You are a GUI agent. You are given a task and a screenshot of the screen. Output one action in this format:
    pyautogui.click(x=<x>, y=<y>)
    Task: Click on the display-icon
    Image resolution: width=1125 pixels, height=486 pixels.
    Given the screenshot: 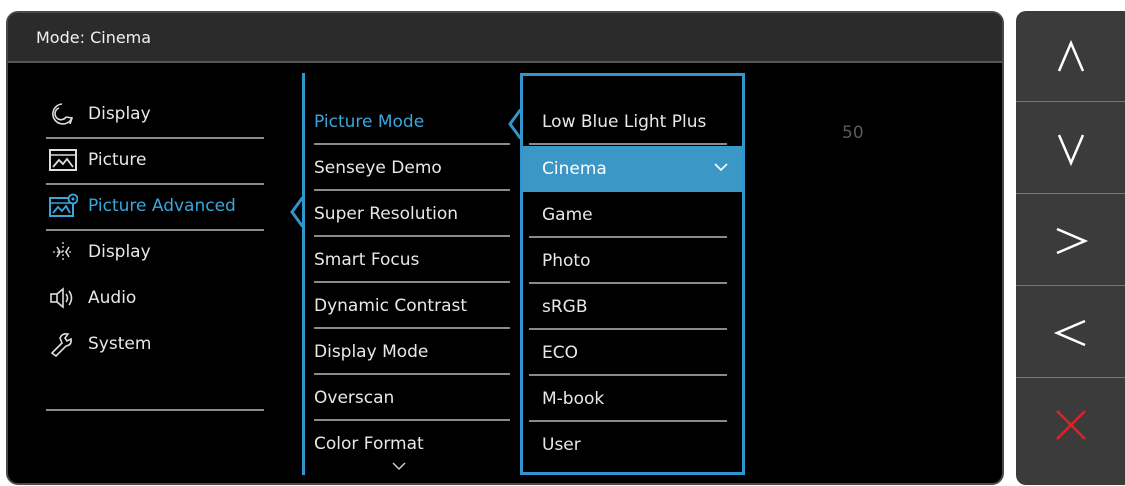 What is the action you would take?
    pyautogui.click(x=63, y=114)
    